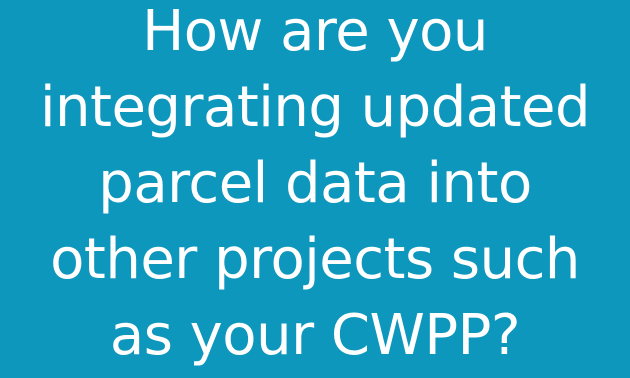 This screenshot has height=378, width=630. Describe the element at coordinates (315, 183) in the screenshot. I see `question-line-3: parcel data into` at that location.